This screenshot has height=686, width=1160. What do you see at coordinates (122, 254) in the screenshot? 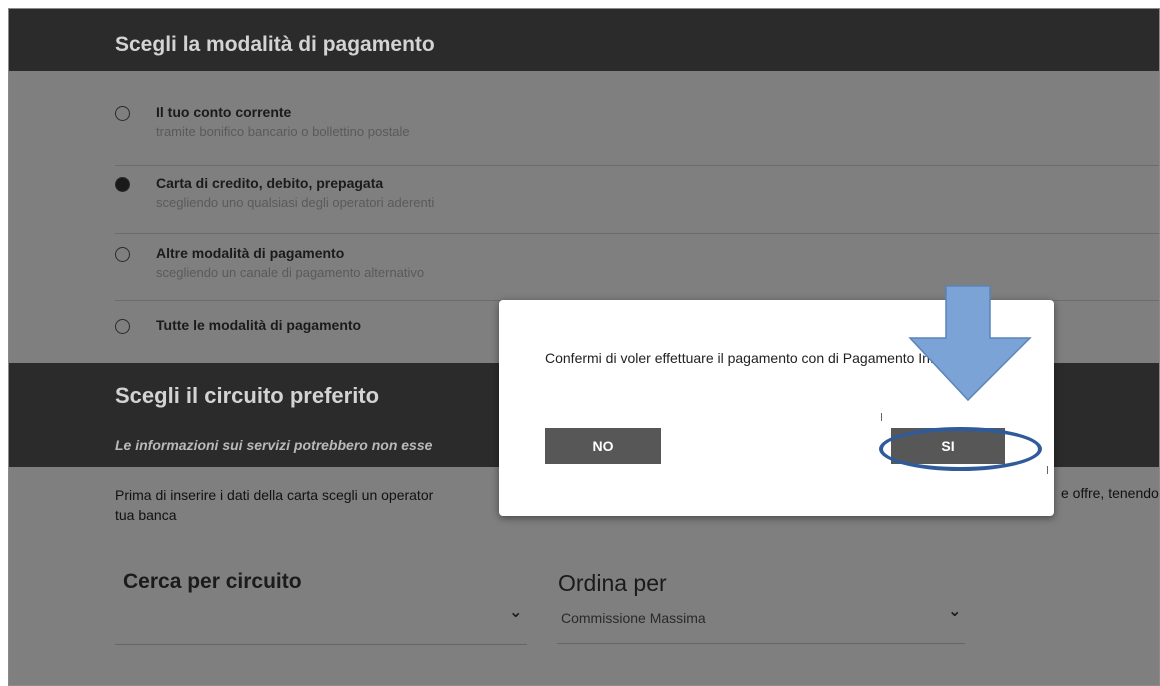
I see `radio-other` at bounding box center [122, 254].